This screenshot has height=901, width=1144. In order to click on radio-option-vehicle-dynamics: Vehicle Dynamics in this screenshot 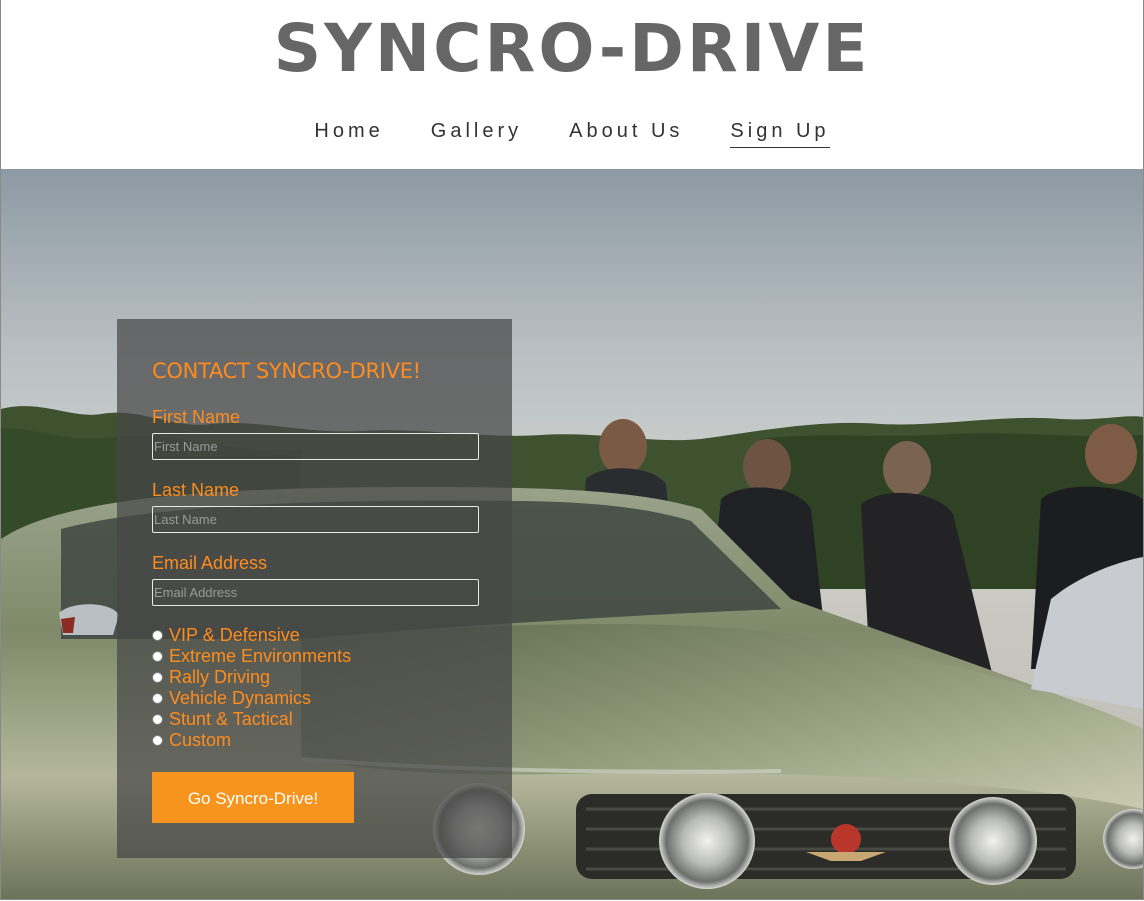, I will do `click(231, 698)`.